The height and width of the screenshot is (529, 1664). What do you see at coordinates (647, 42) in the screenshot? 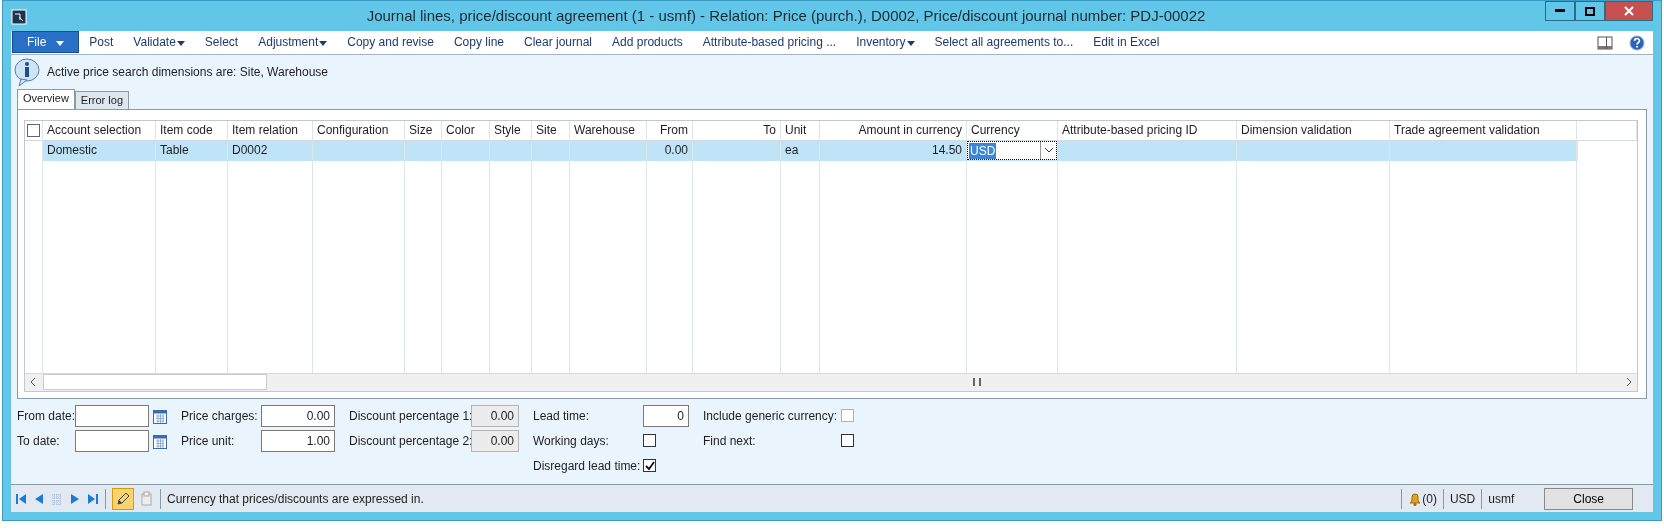
I see `menu-item: Add products` at bounding box center [647, 42].